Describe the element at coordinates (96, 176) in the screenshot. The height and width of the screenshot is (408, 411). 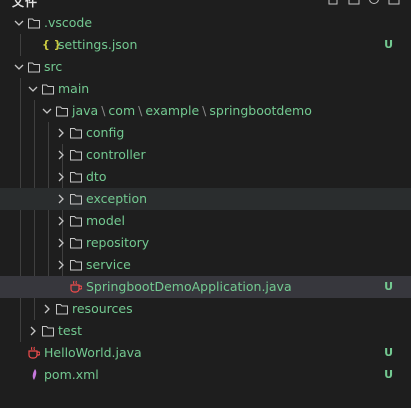
I see `tree-item-label: dto` at that location.